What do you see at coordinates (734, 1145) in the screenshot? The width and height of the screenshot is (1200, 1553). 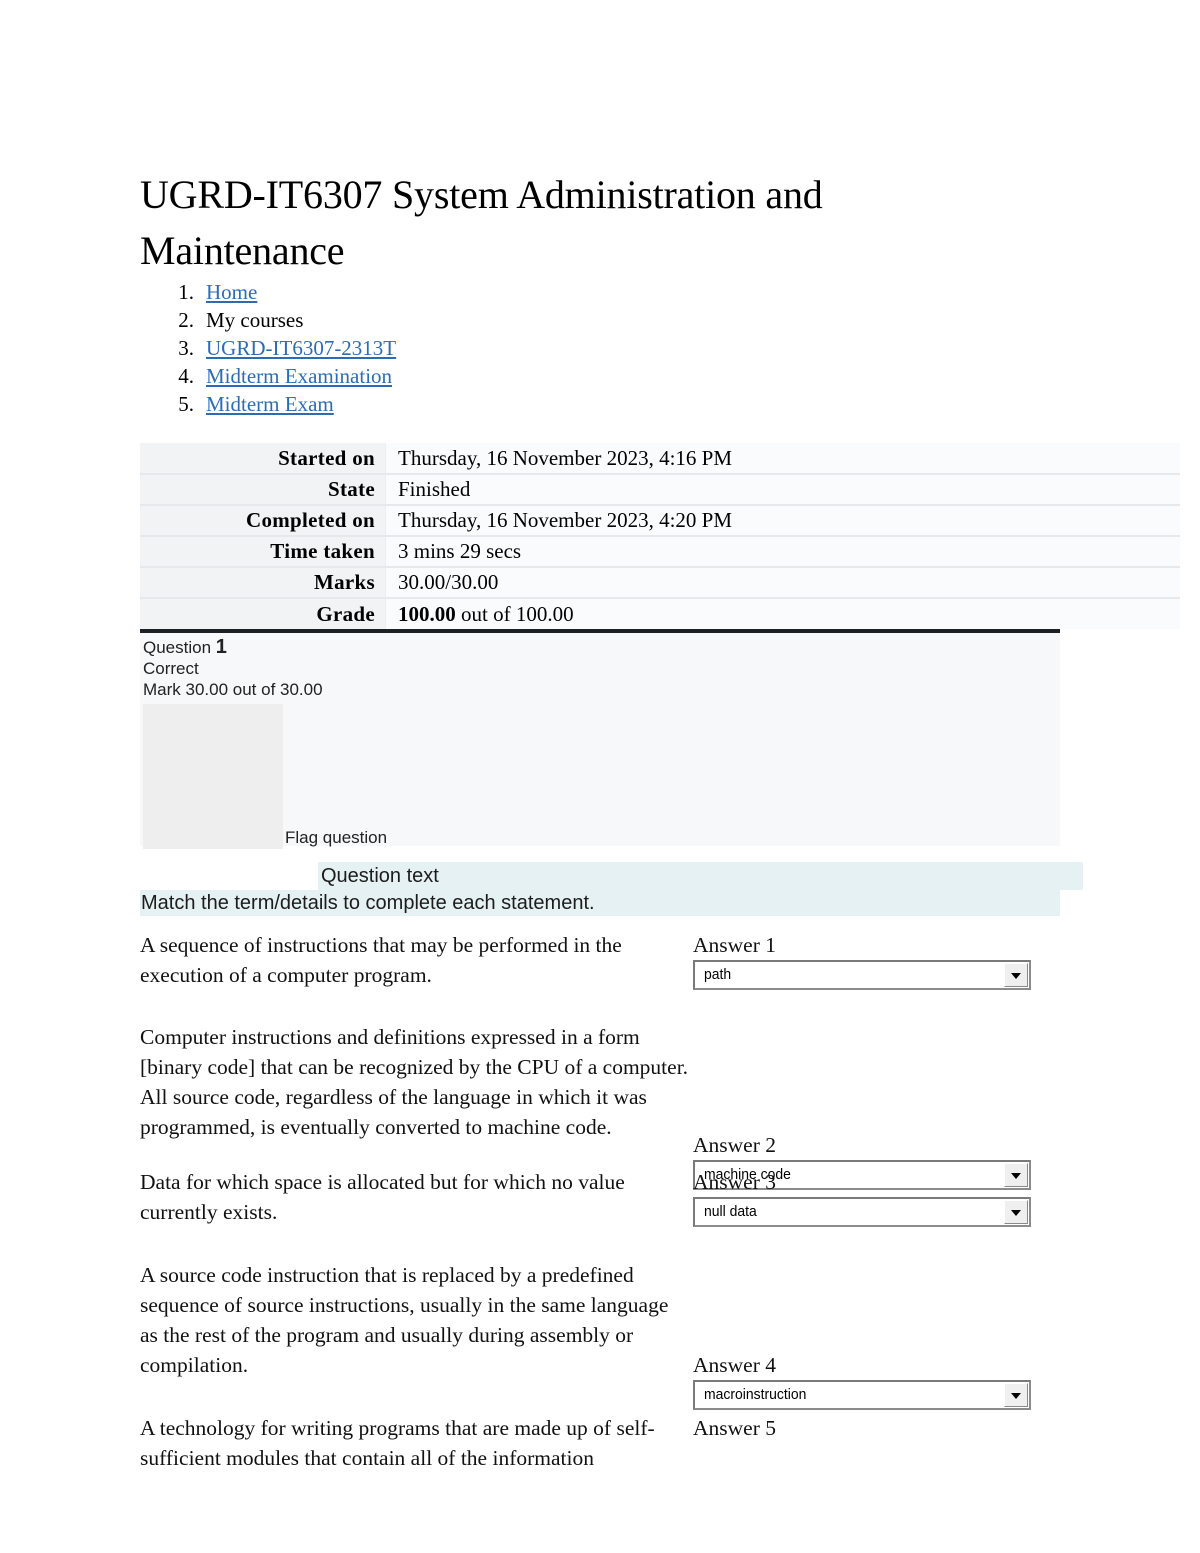 I see `answer-label: Answer 2` at bounding box center [734, 1145].